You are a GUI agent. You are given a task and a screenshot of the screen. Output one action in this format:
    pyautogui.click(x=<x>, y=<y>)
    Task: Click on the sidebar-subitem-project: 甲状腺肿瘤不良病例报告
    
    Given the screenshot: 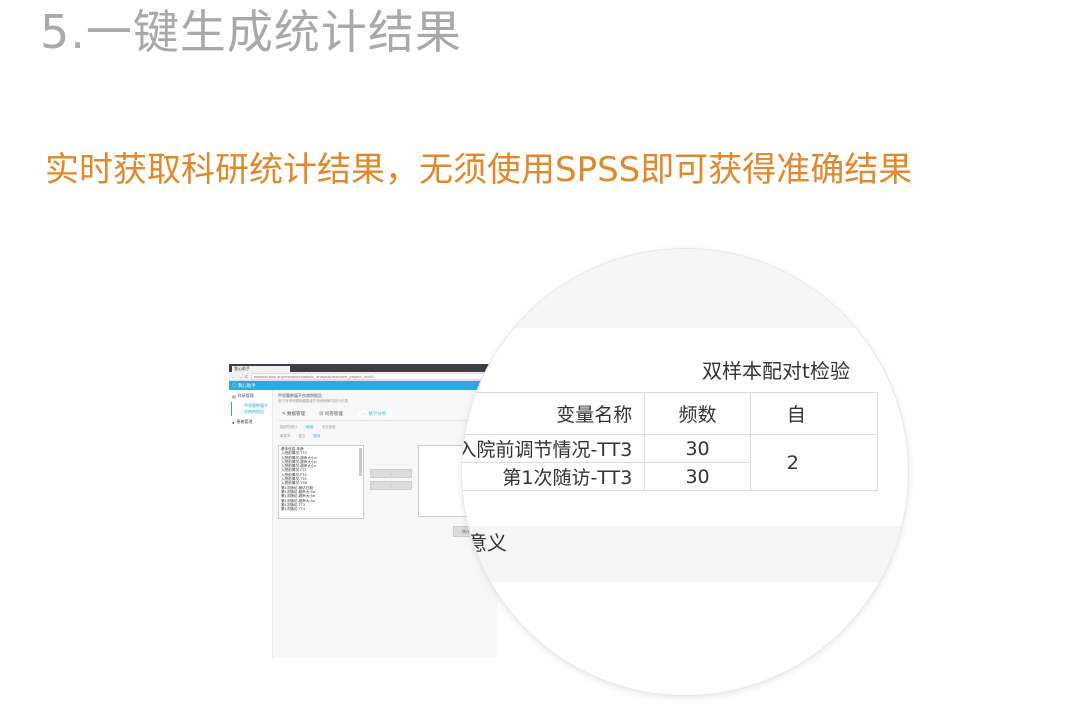 What is the action you would take?
    pyautogui.click(x=251, y=409)
    